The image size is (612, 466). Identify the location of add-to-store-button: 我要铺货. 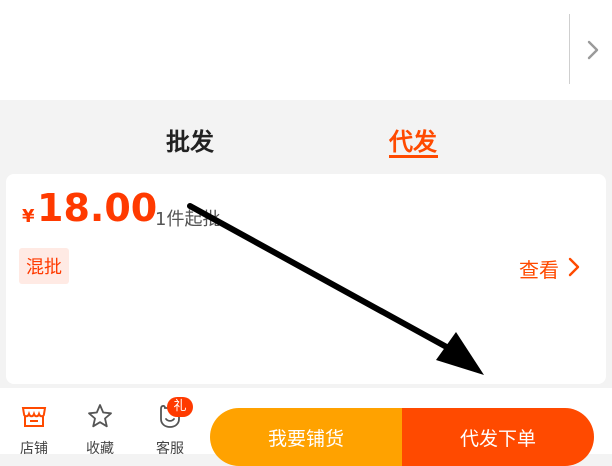
(306, 437).